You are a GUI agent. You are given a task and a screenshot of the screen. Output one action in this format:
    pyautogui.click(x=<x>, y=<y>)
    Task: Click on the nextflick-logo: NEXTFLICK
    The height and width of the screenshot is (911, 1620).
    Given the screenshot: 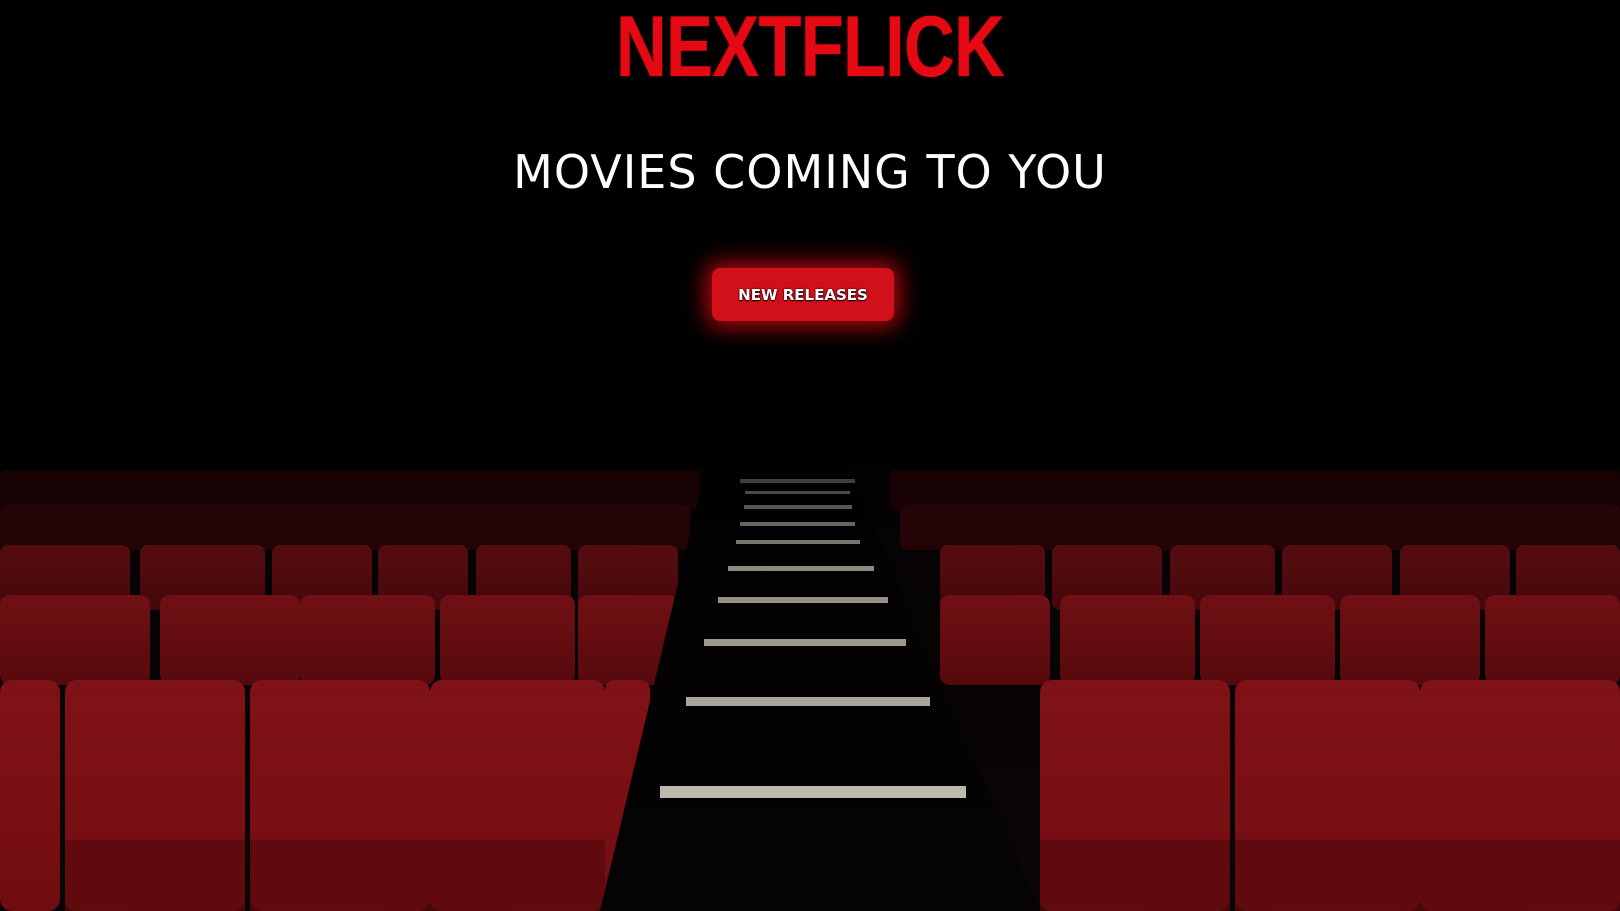 What is the action you would take?
    pyautogui.click(x=810, y=47)
    